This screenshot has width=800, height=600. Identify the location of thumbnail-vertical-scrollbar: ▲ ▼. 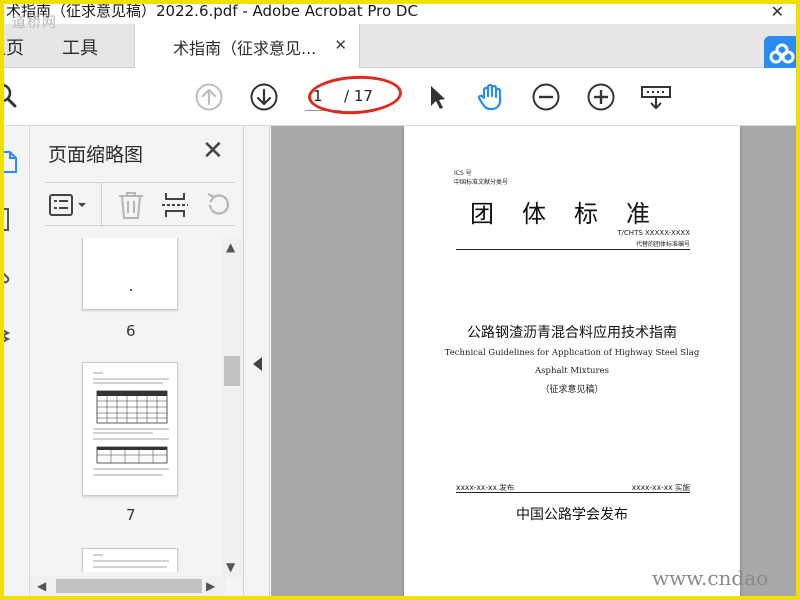
(232, 408).